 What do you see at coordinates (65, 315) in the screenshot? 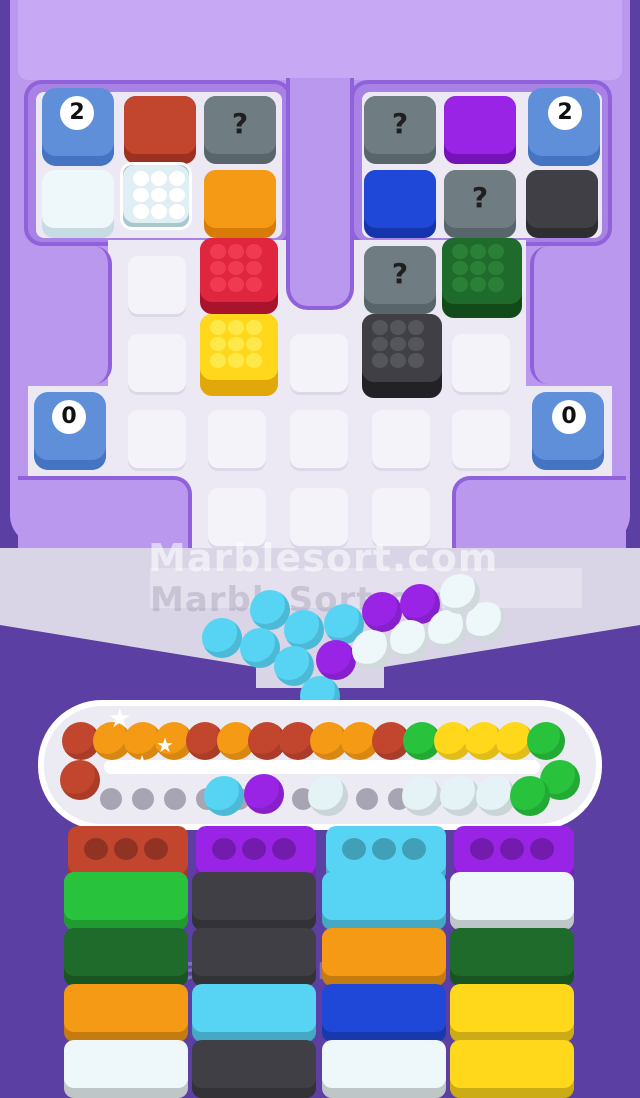
I see `left-side-wall` at bounding box center [65, 315].